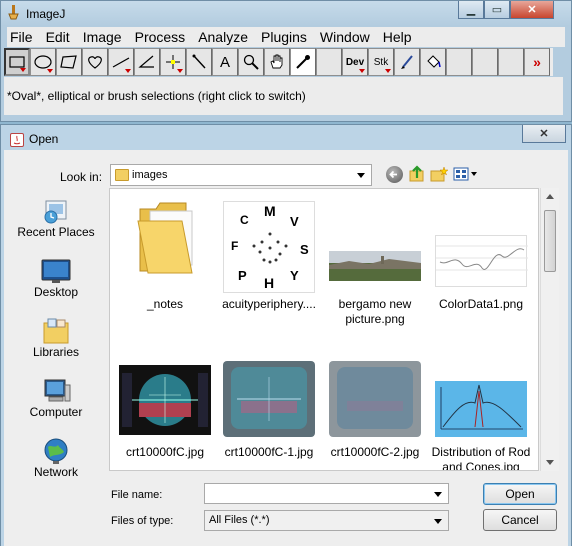 The image size is (572, 546). What do you see at coordinates (199, 62) in the screenshot?
I see `wand-tool` at bounding box center [199, 62].